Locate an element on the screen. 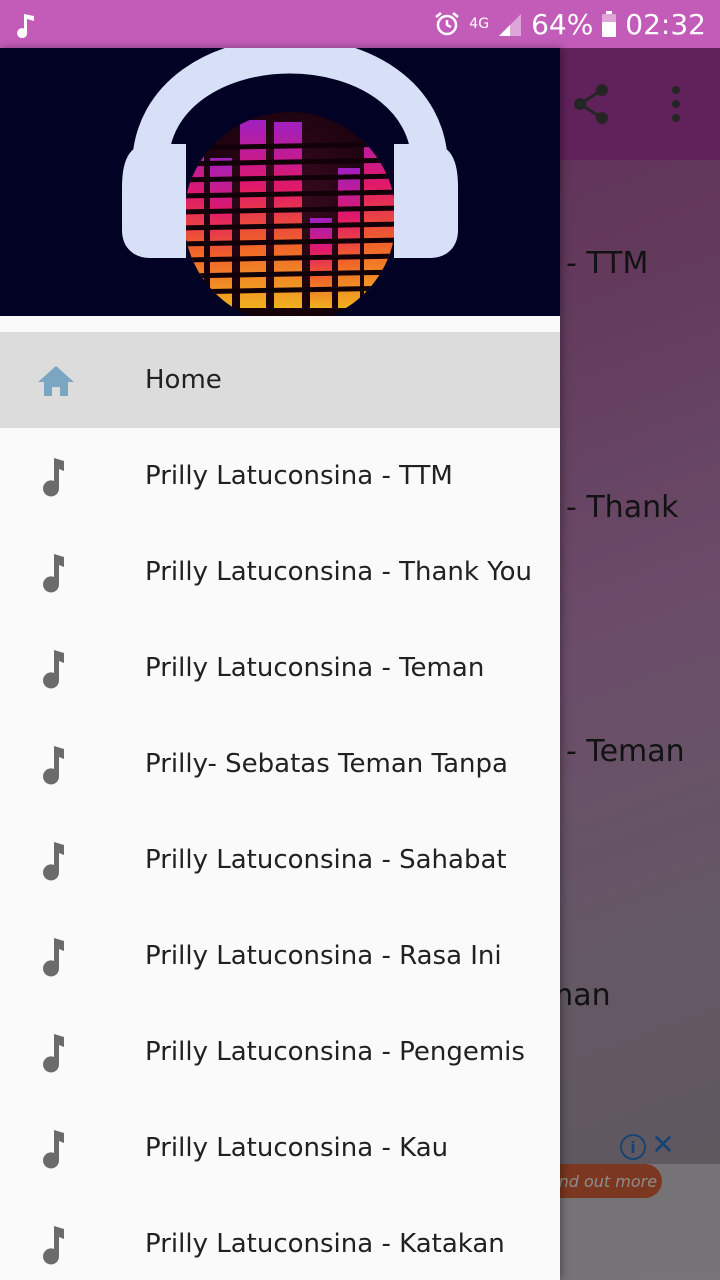 This screenshot has height=1280, width=720. network-type: 4G is located at coordinates (479, 24).